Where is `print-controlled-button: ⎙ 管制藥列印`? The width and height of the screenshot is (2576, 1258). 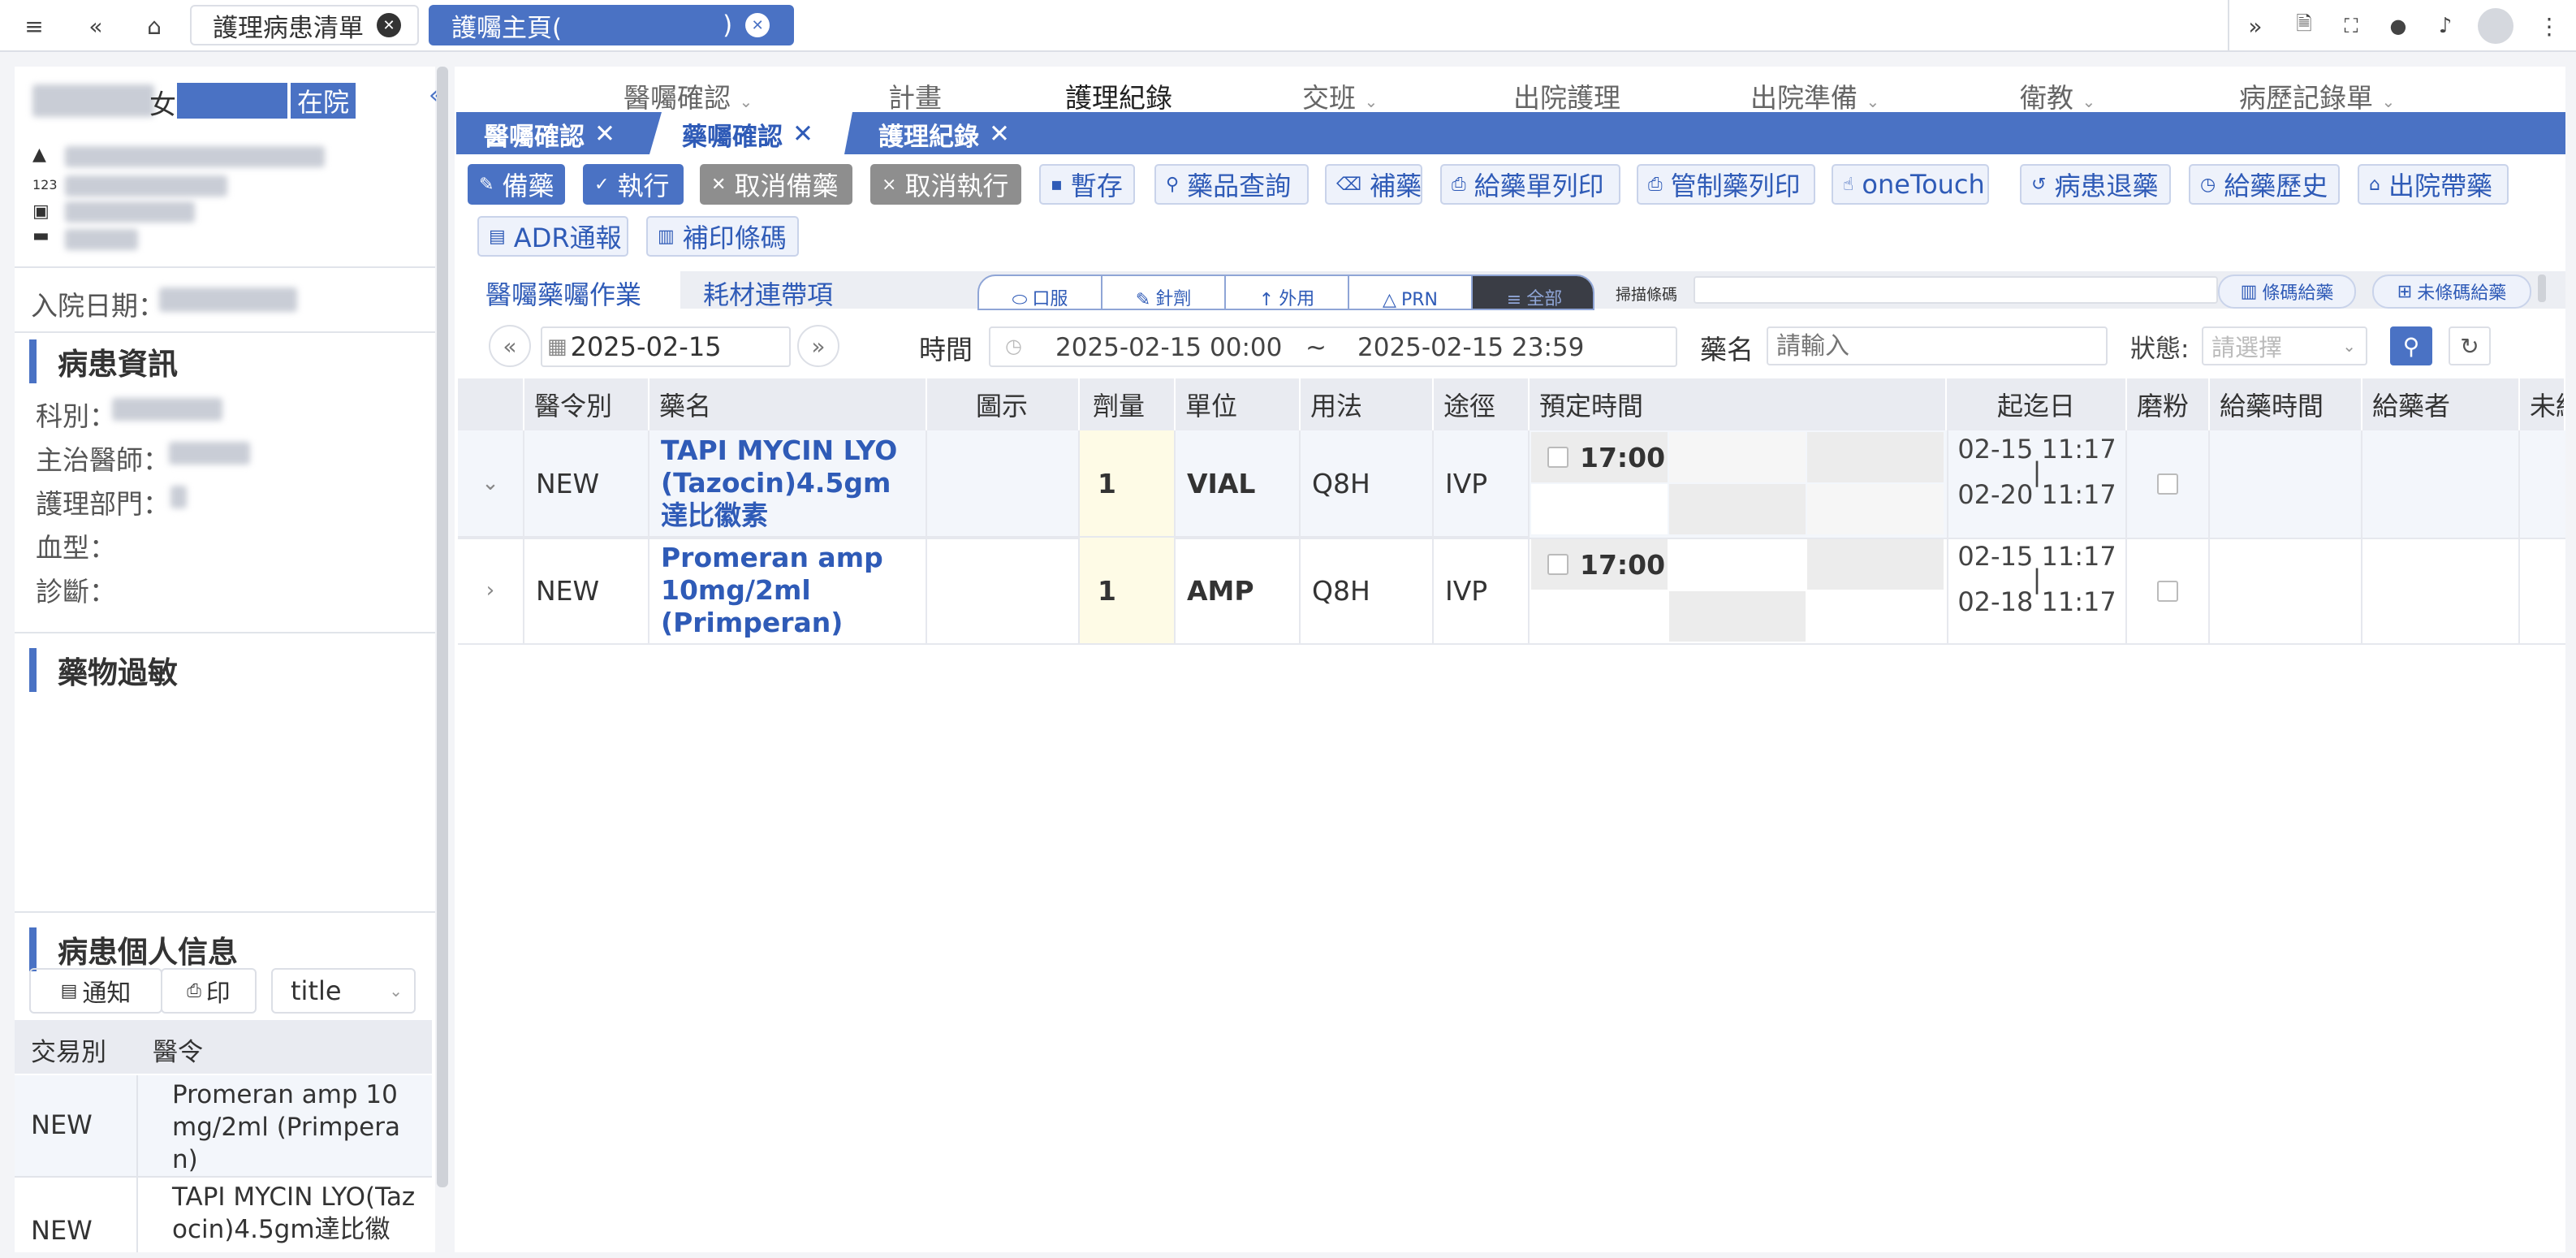 print-controlled-button: ⎙ 管制藥列印 is located at coordinates (1726, 184).